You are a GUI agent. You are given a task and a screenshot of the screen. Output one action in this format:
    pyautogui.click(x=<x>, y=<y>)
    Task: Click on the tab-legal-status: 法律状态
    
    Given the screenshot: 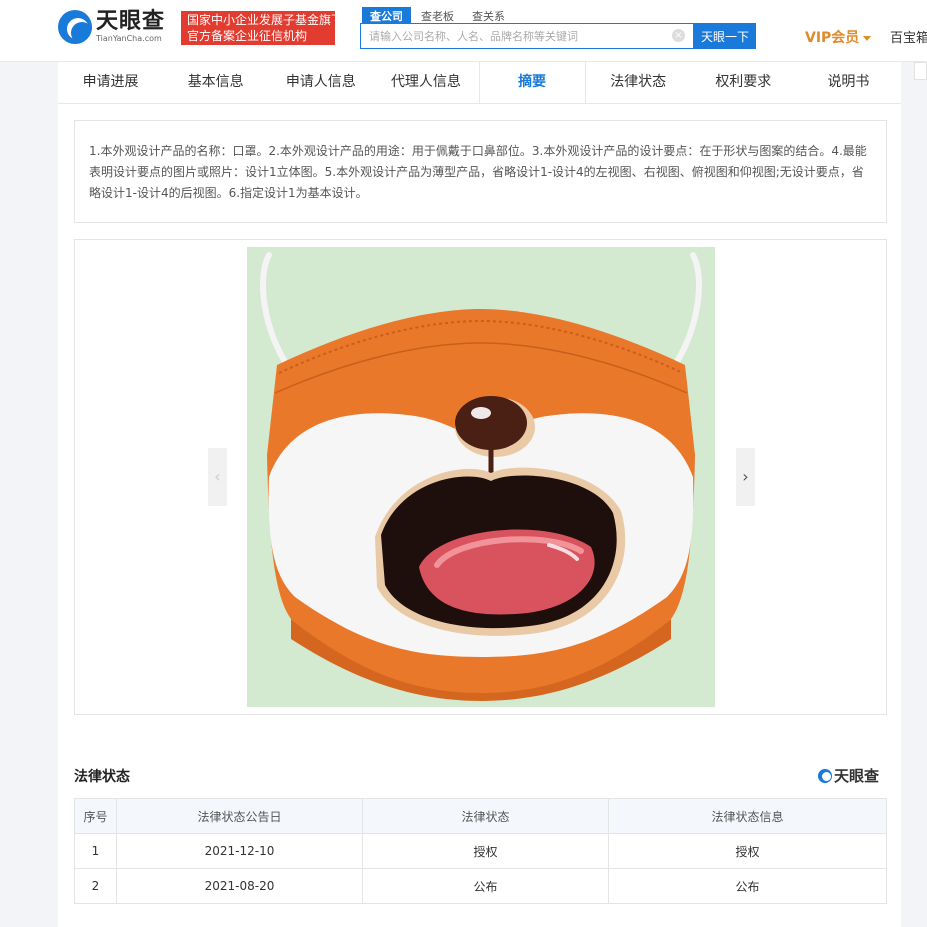 What is the action you would take?
    pyautogui.click(x=638, y=82)
    